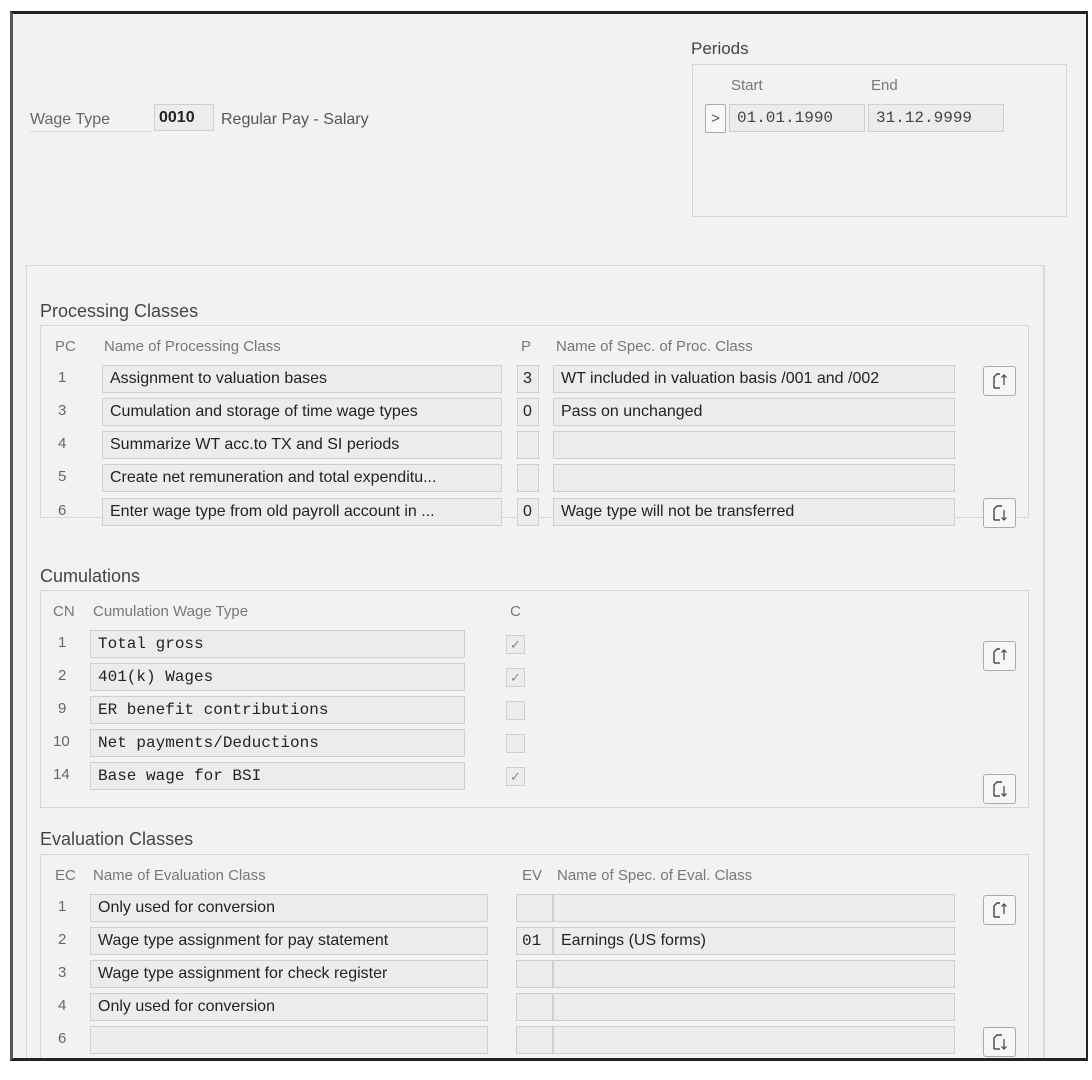 Image resolution: width=1092 pixels, height=1080 pixels. I want to click on ec-number: 2, so click(62, 939).